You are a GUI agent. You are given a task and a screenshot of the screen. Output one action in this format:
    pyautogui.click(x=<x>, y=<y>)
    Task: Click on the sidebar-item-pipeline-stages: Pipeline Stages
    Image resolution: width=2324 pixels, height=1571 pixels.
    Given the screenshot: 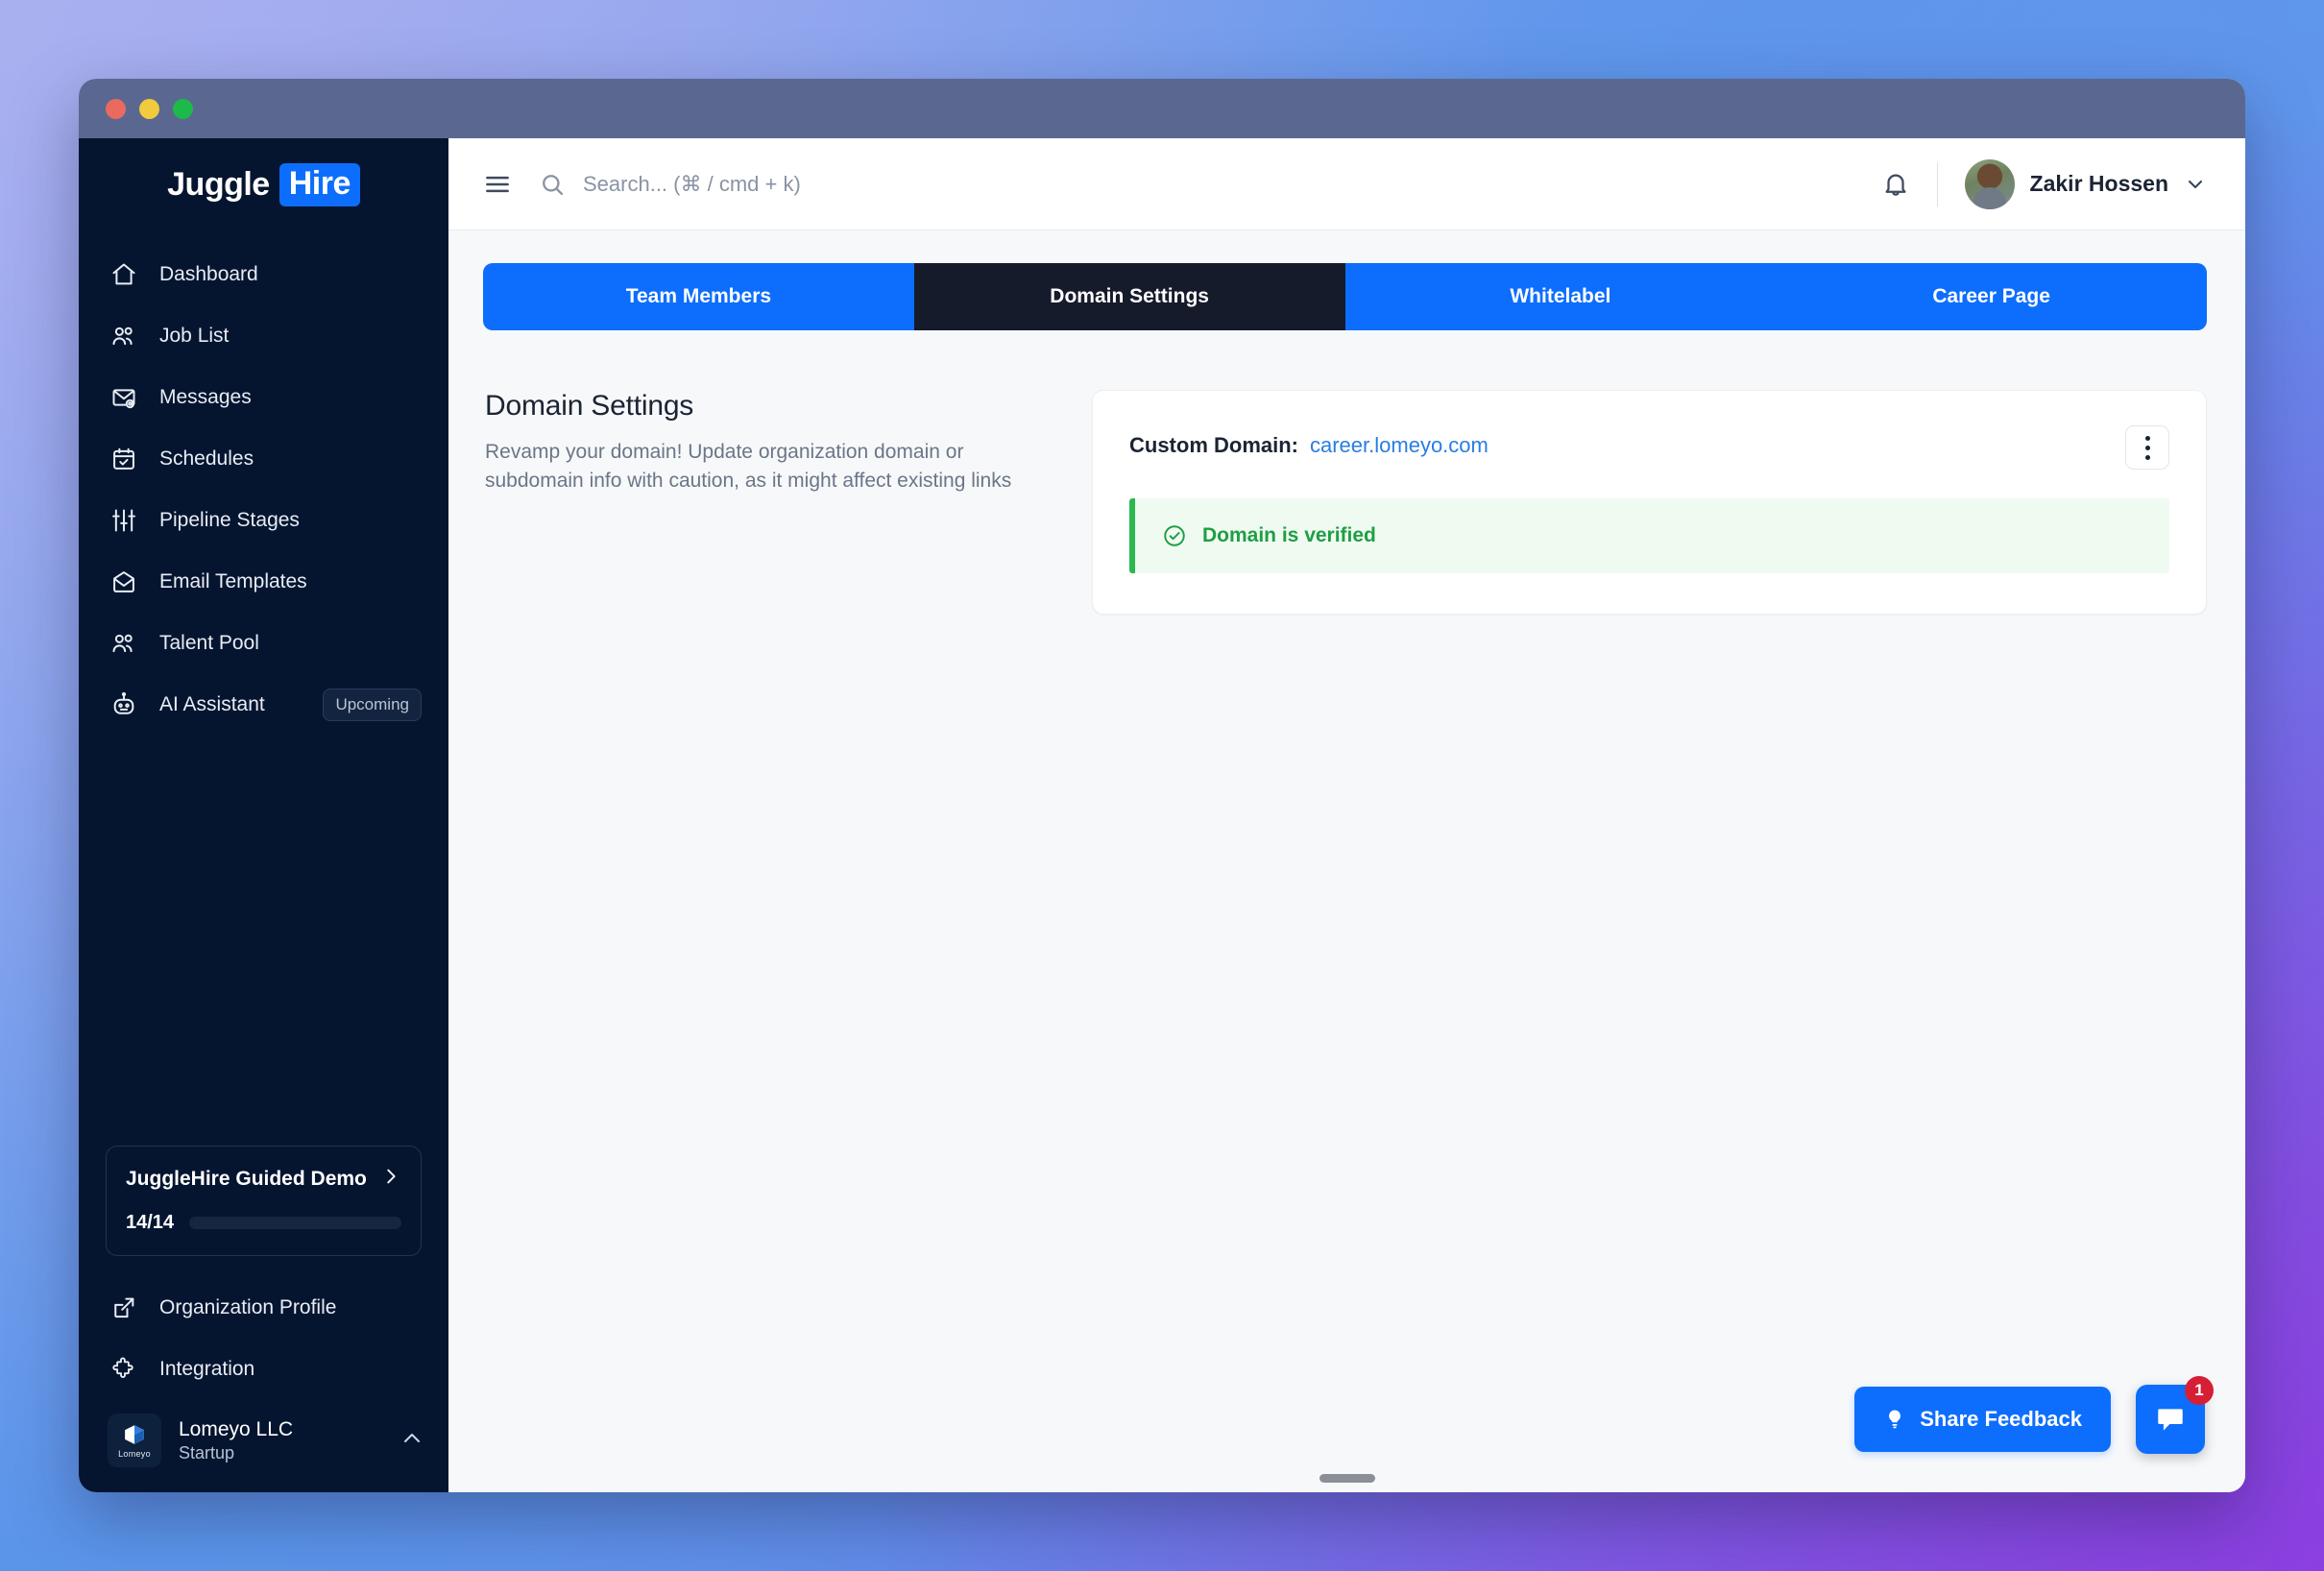 What is the action you would take?
    pyautogui.click(x=263, y=520)
    